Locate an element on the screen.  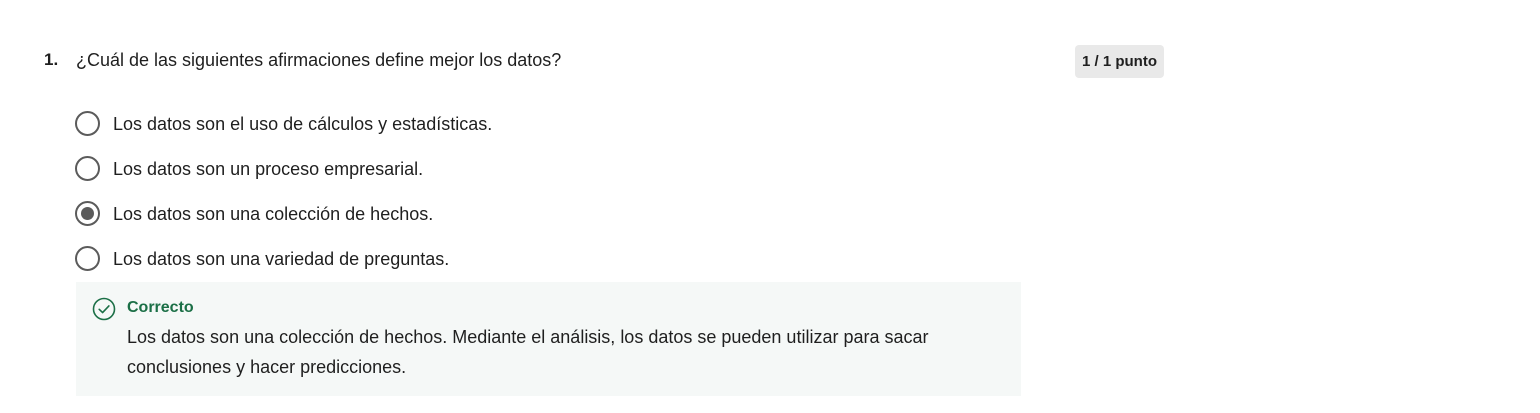
score-badge: 1 / 1 punto is located at coordinates (1119, 61).